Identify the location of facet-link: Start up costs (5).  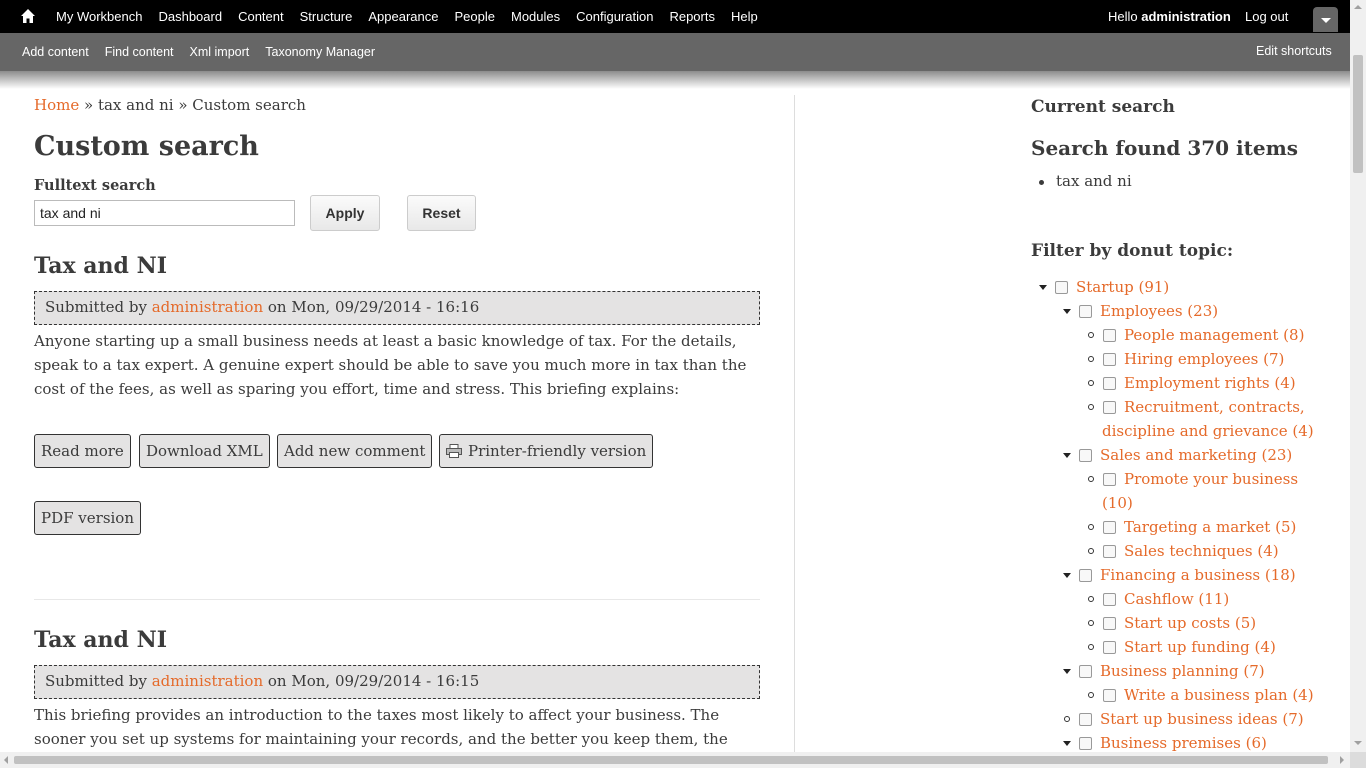
(1190, 623).